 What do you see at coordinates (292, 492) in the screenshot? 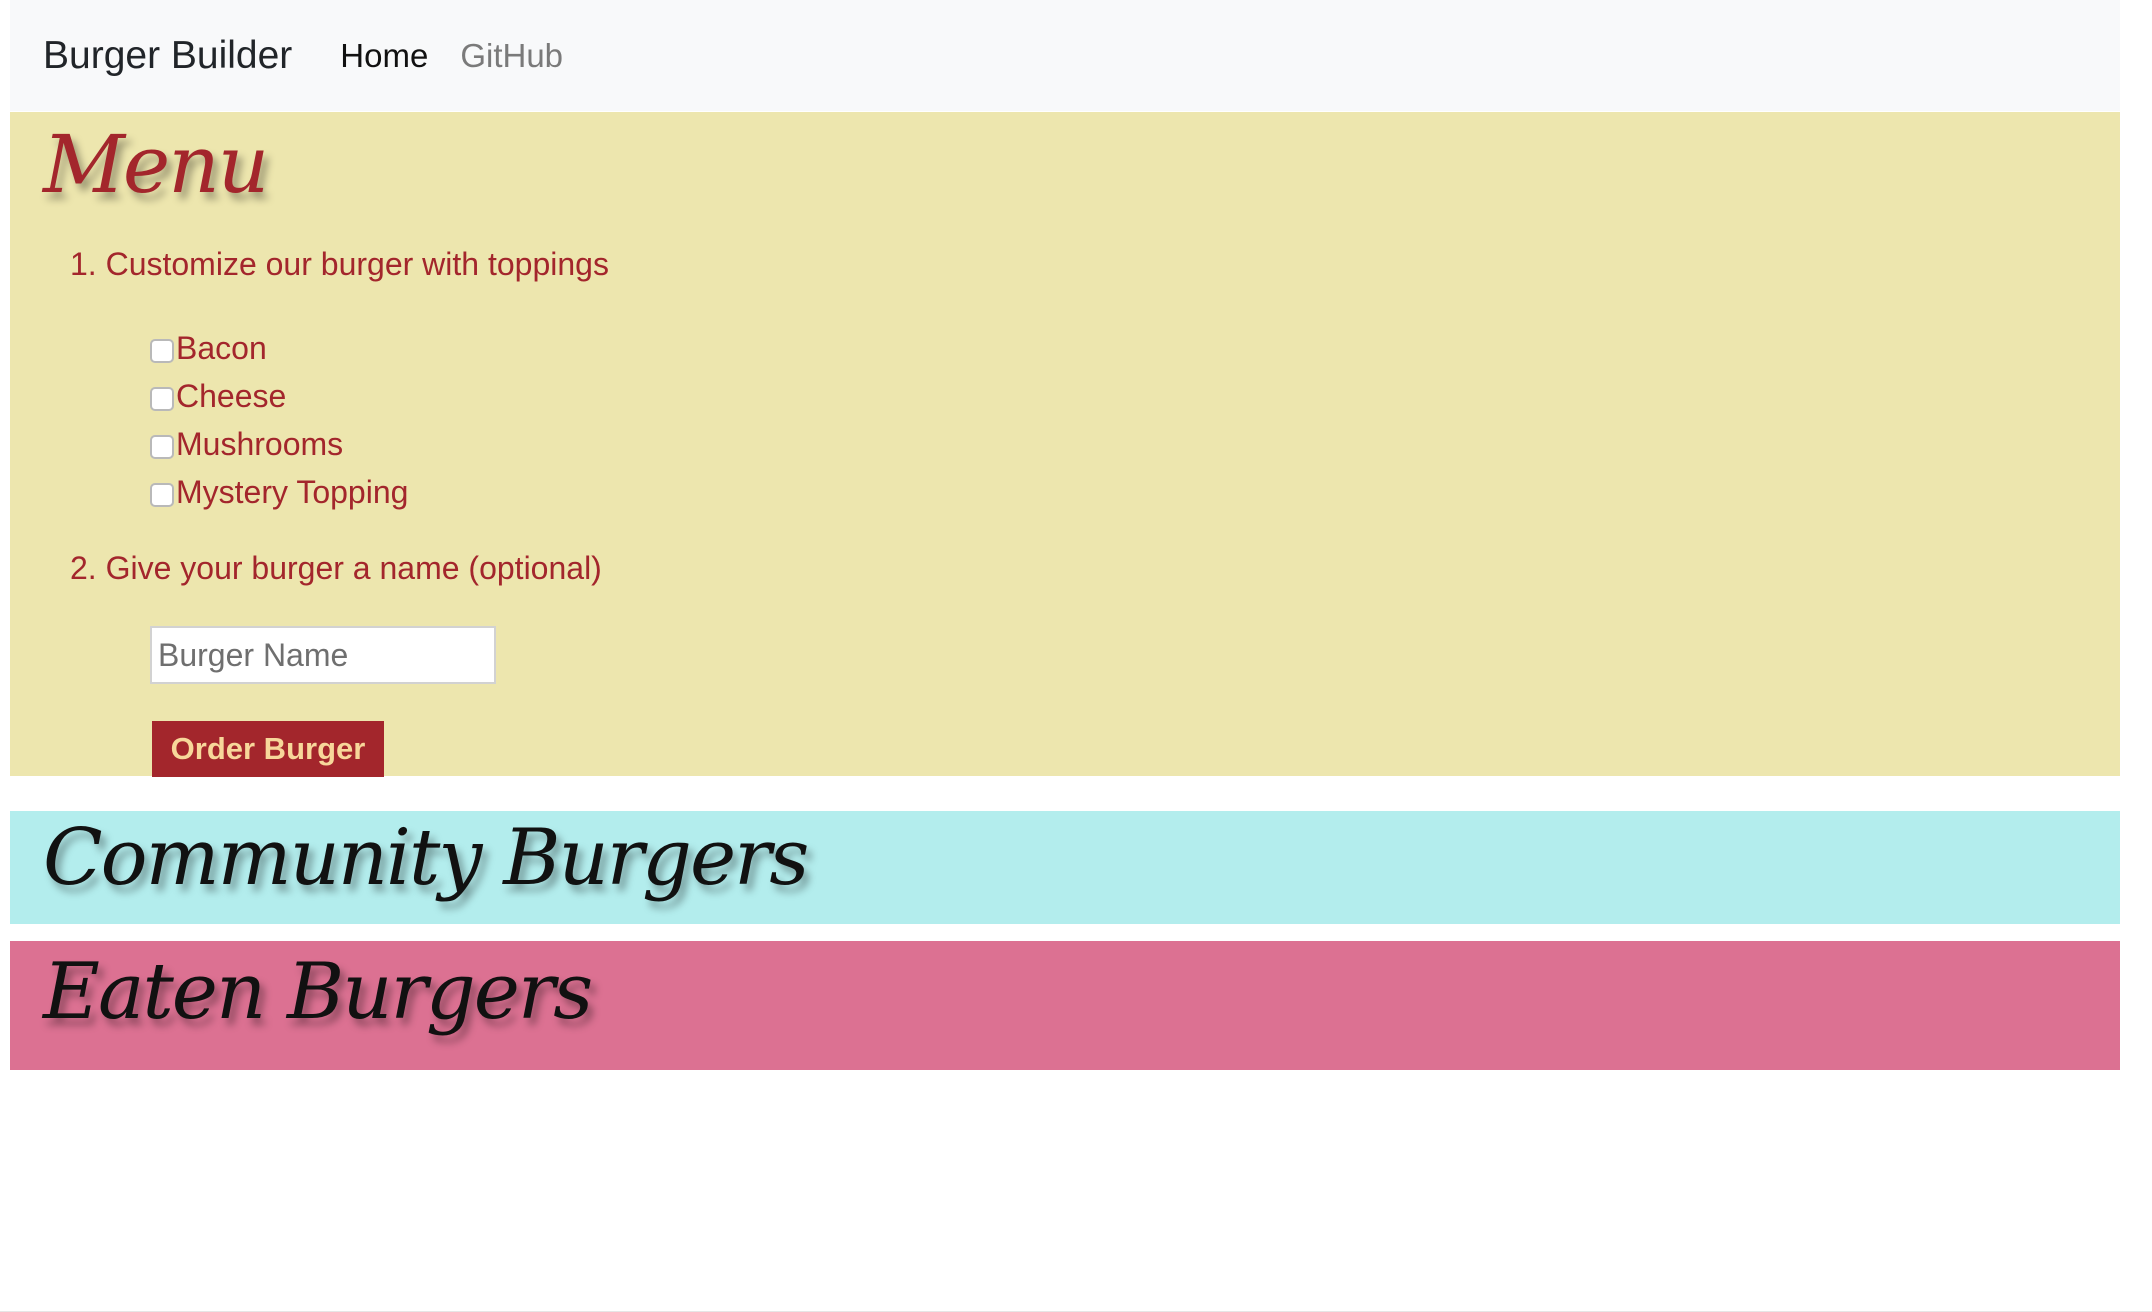
I see `topping-label: Mystery Topping` at bounding box center [292, 492].